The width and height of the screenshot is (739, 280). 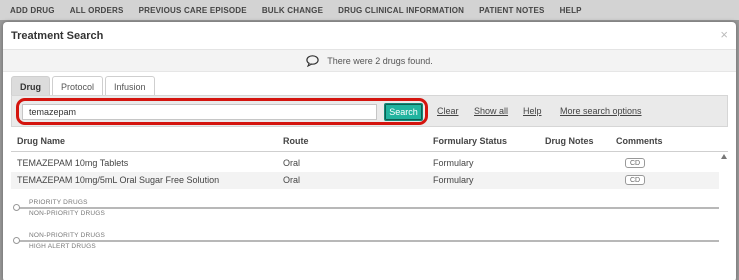 What do you see at coordinates (296, 141) in the screenshot?
I see `column-route: Route` at bounding box center [296, 141].